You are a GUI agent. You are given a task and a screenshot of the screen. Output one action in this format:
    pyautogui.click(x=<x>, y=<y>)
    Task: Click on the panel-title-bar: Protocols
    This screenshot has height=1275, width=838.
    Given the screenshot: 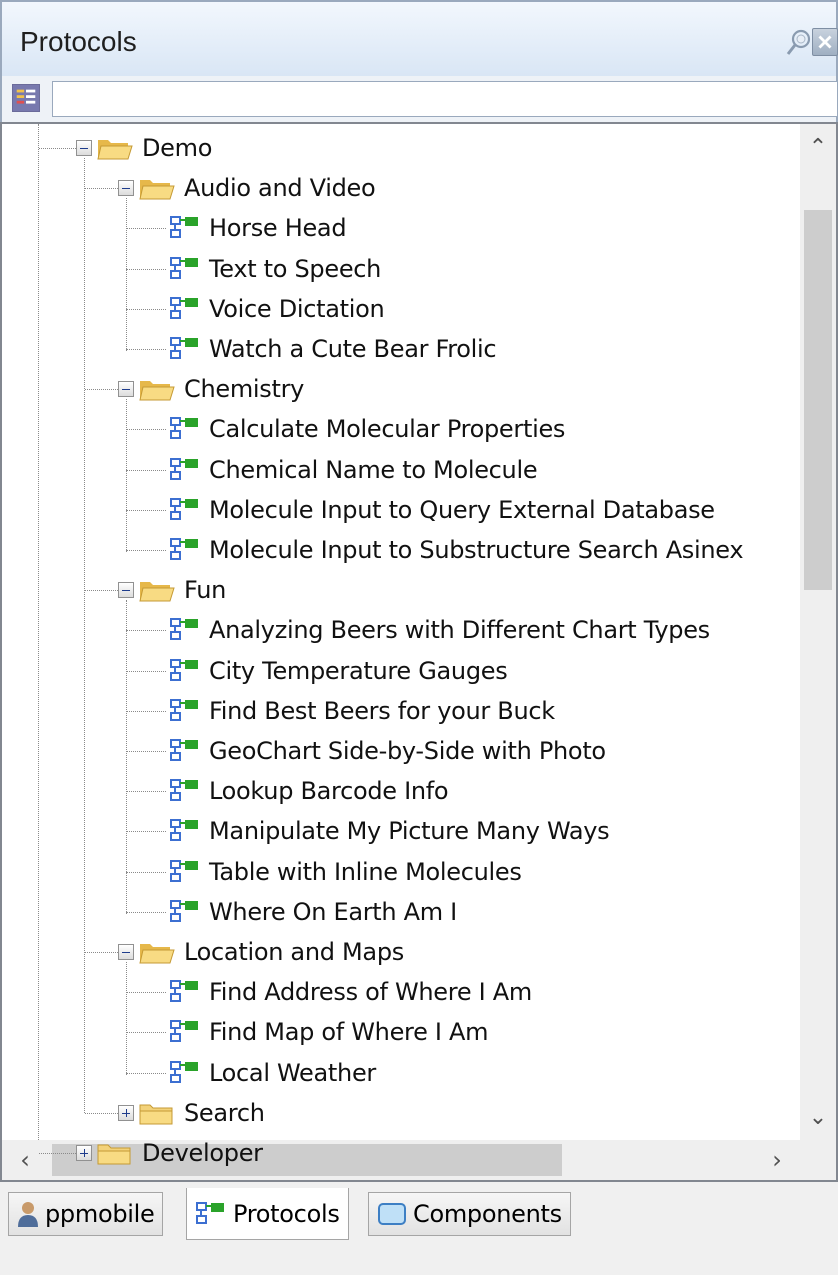 What is the action you would take?
    pyautogui.click(x=419, y=38)
    